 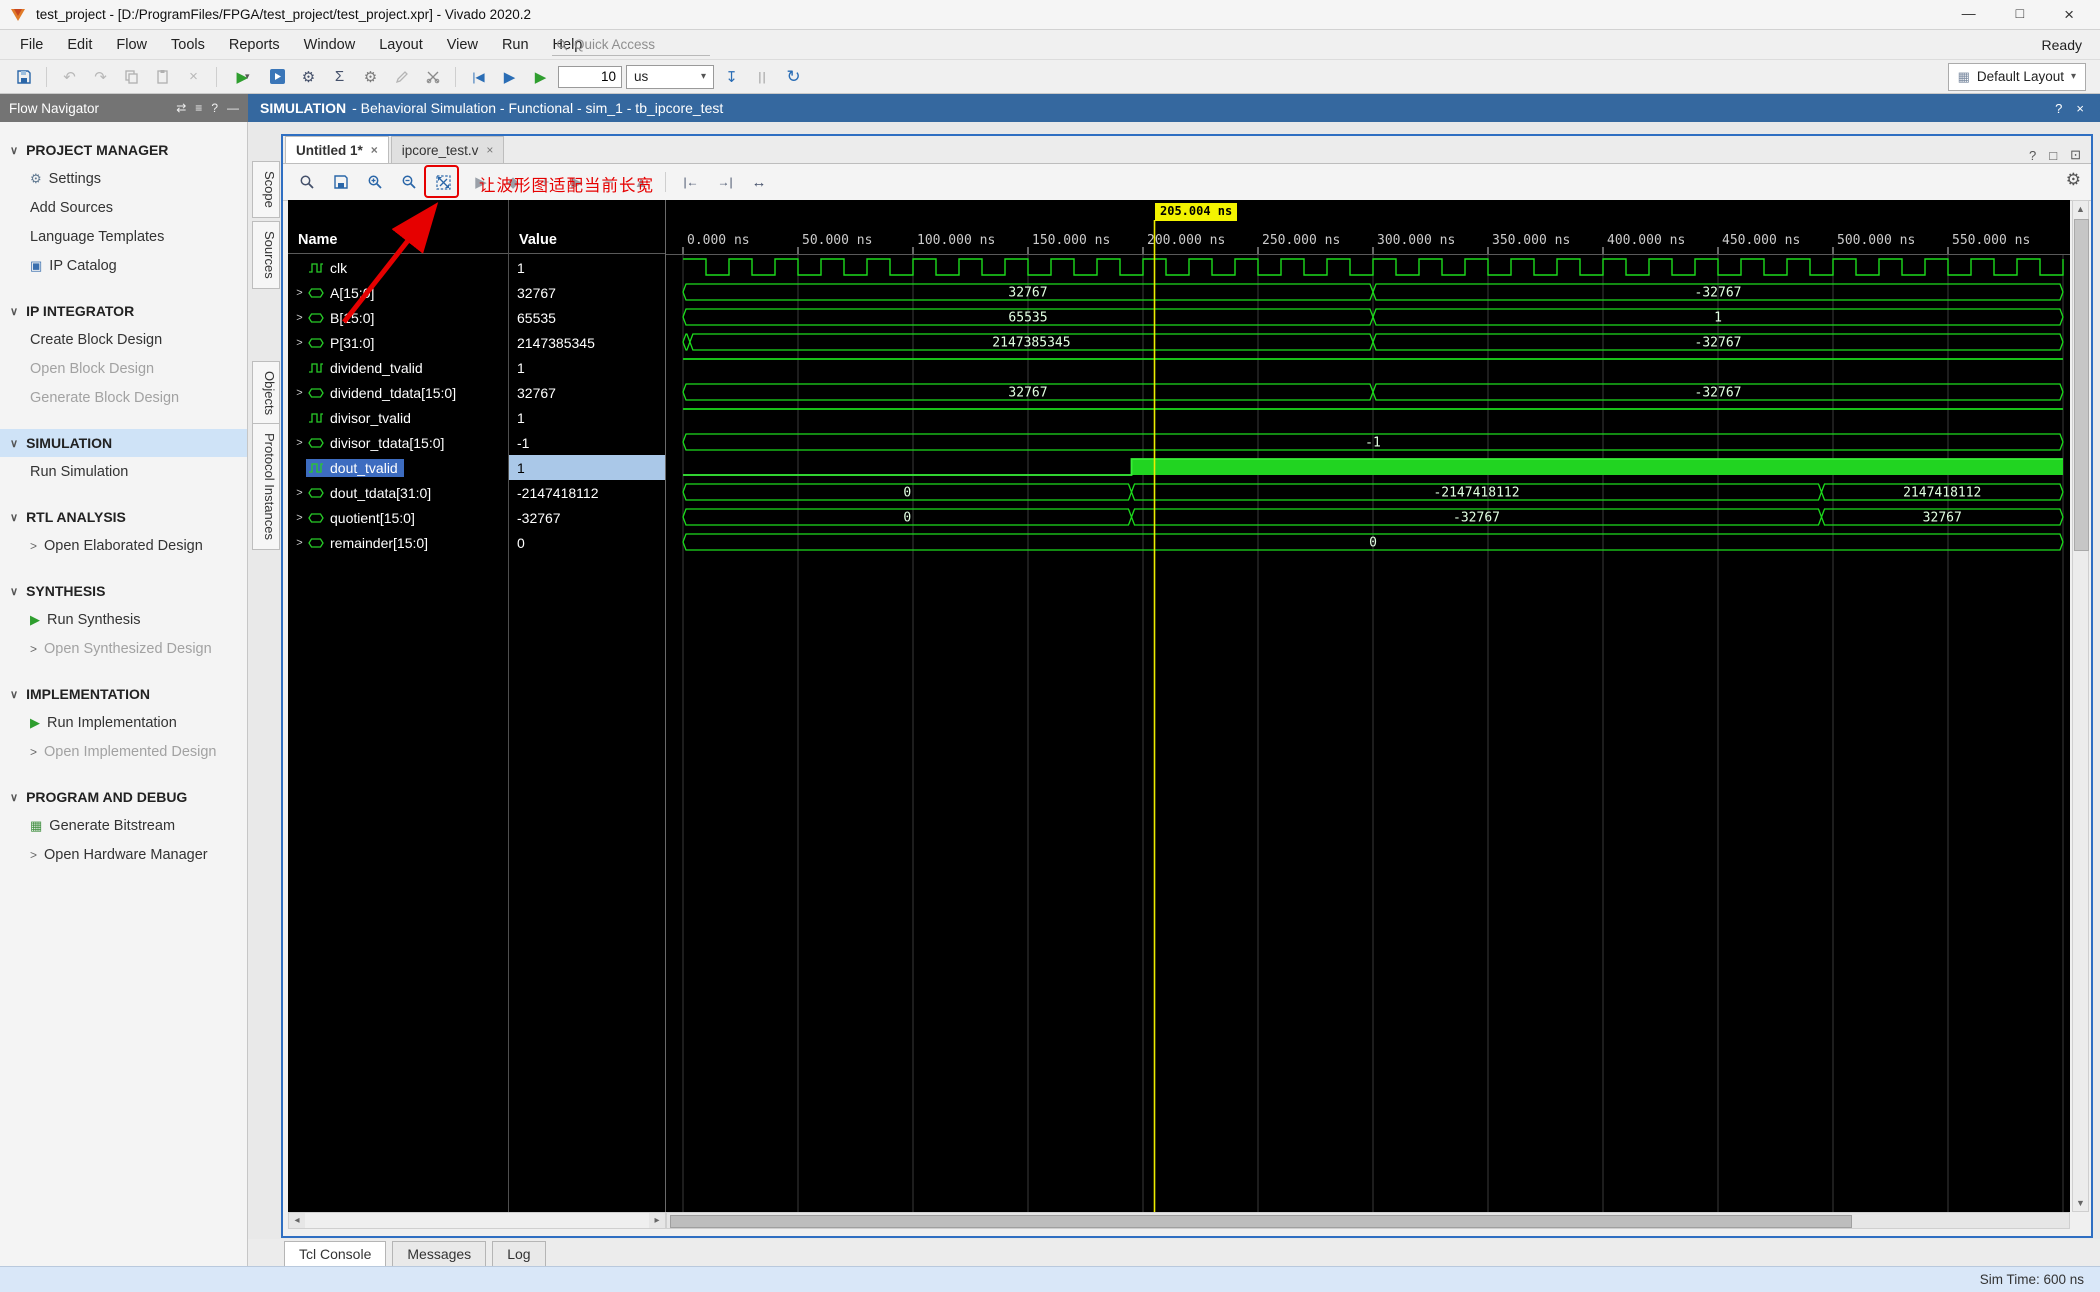 I want to click on step-icon: ↧, so click(x=731, y=77).